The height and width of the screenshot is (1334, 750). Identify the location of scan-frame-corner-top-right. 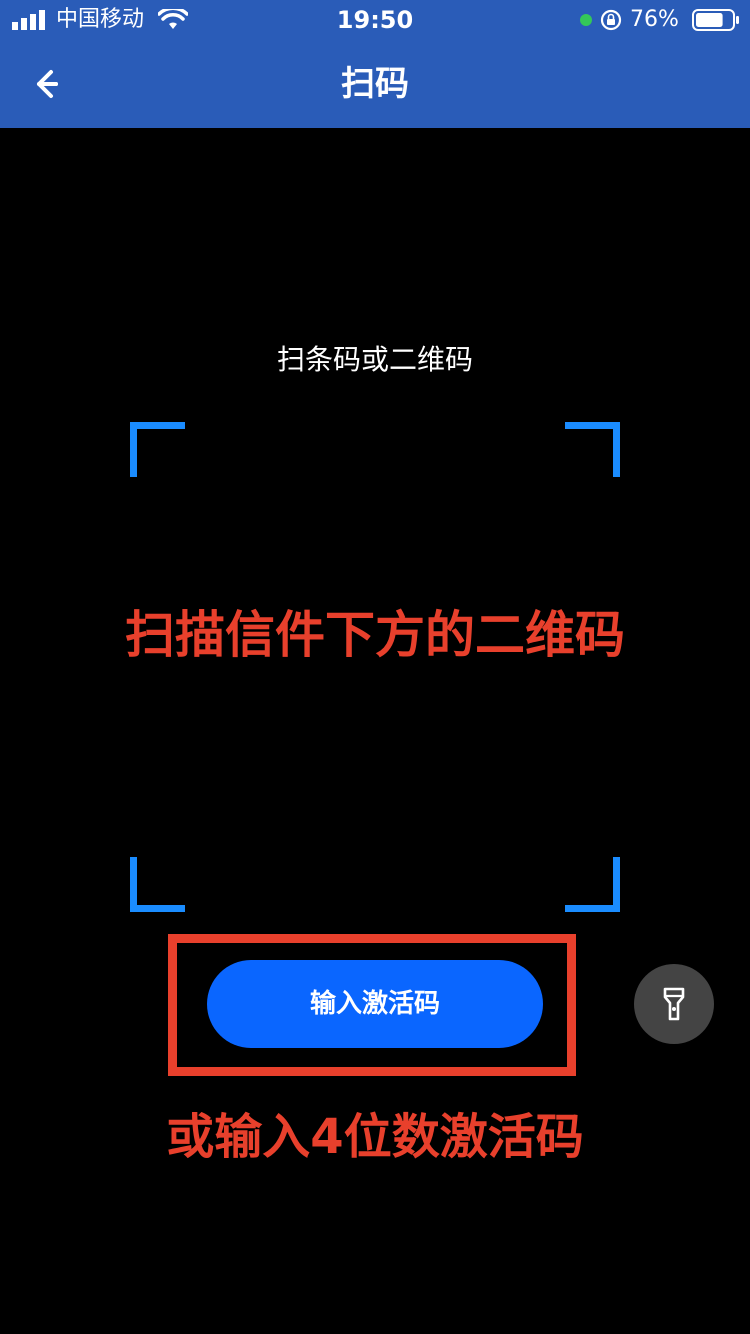
(592, 449).